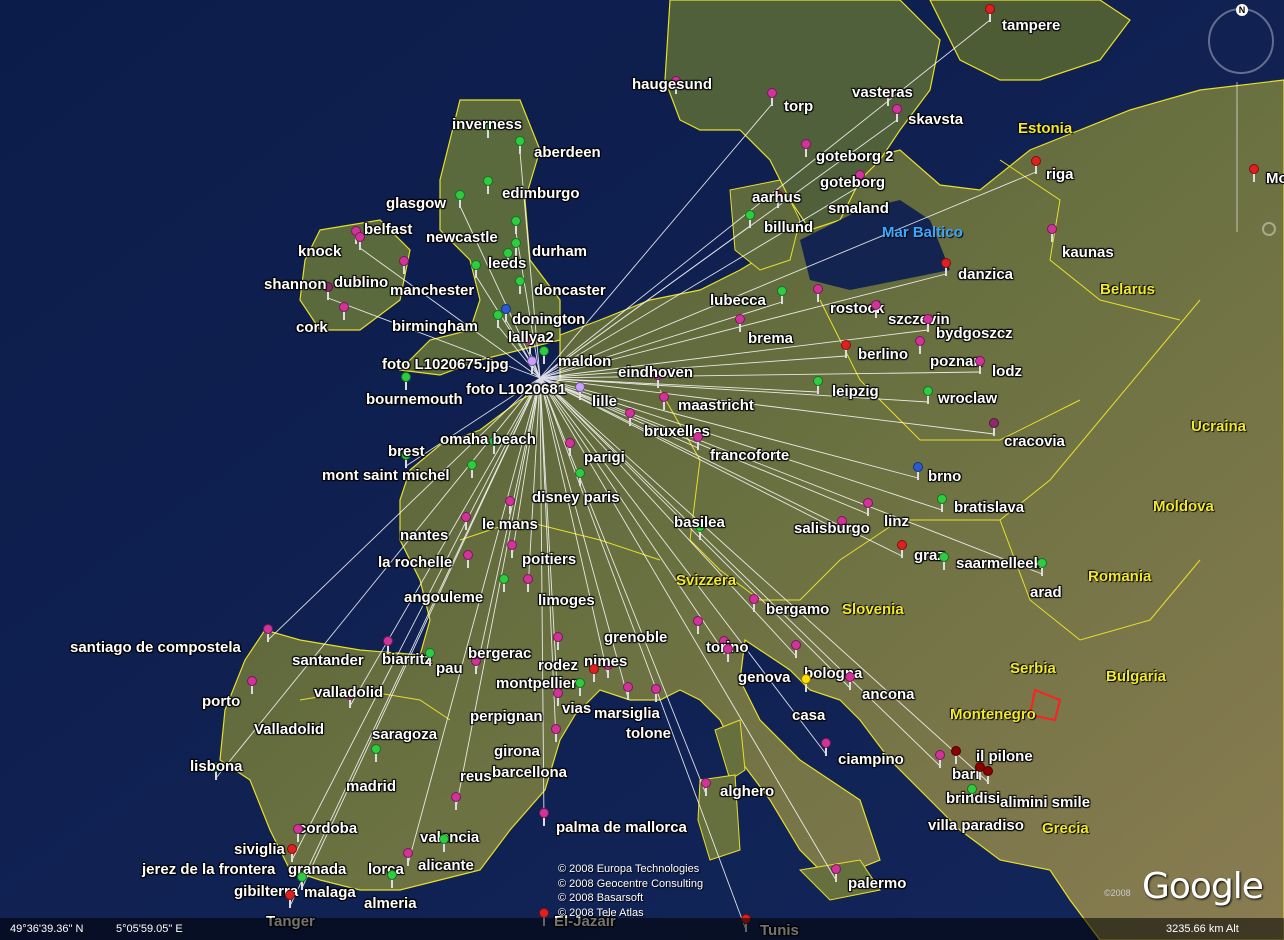 The image size is (1284, 940). I want to click on placemark-label-doncaster: doncaster, so click(570, 290).